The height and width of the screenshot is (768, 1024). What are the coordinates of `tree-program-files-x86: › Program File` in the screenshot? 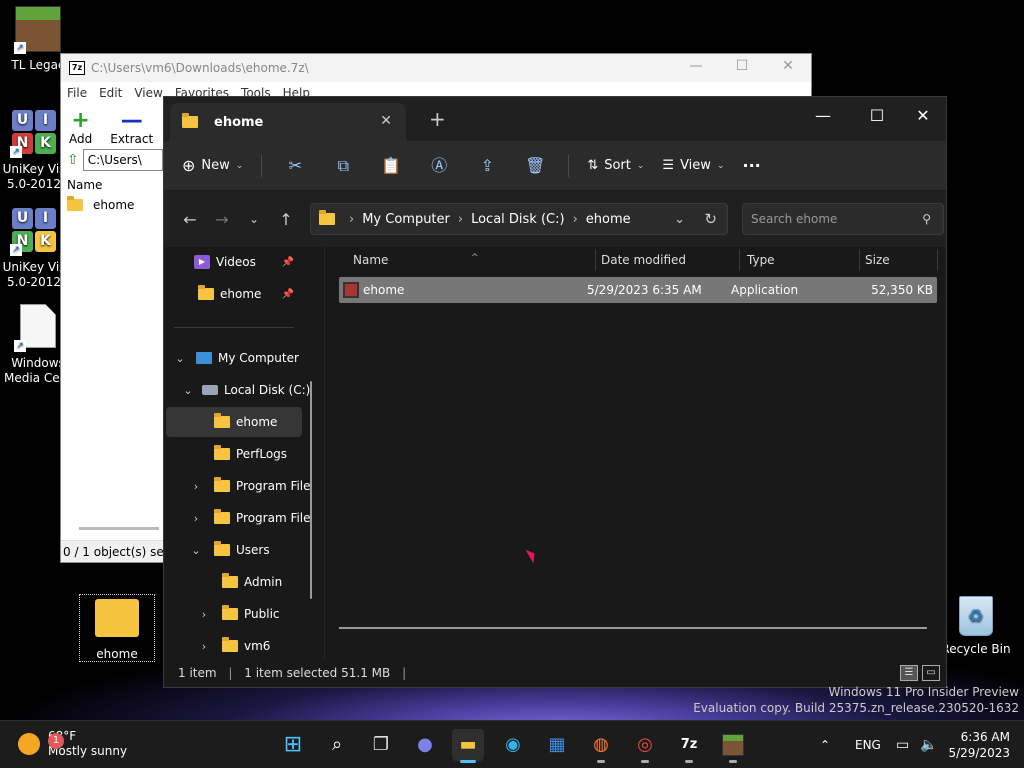 It's located at (249, 518).